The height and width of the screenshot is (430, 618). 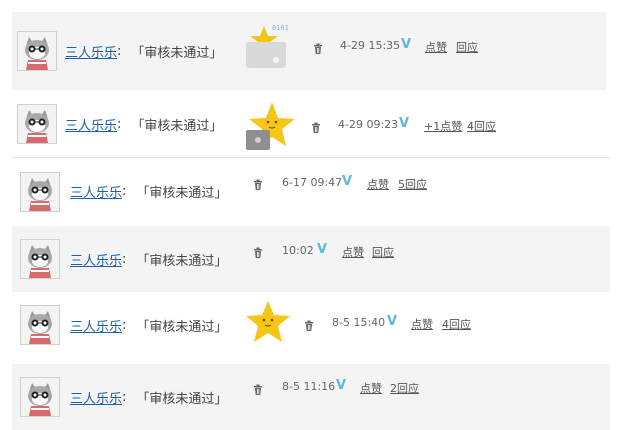 What do you see at coordinates (309, 386) in the screenshot?
I see `timestamp: 8-5 11:16` at bounding box center [309, 386].